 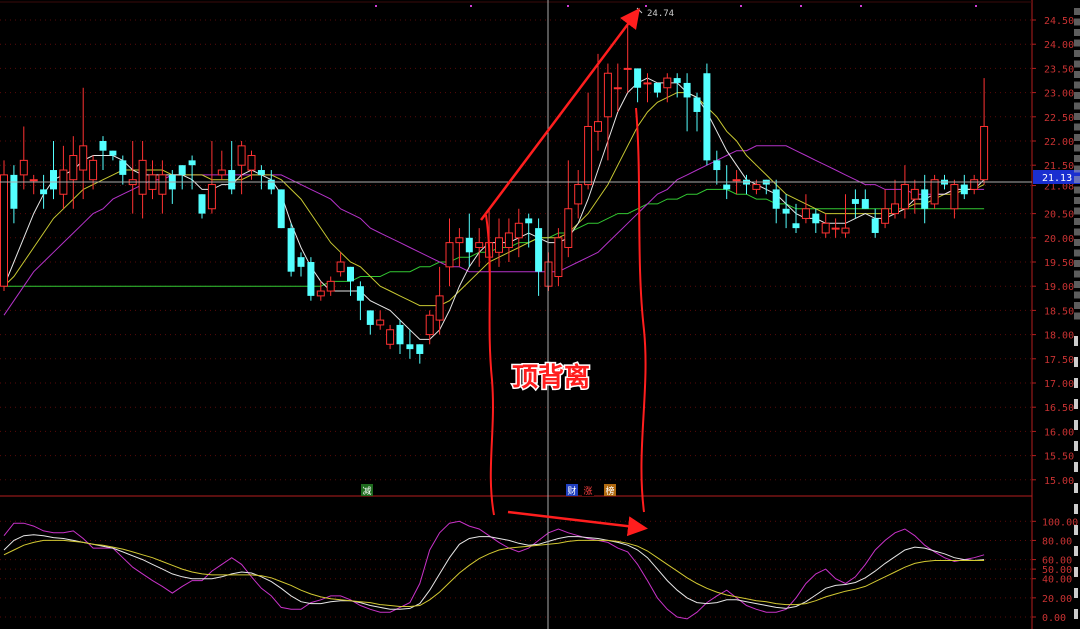 What do you see at coordinates (610, 491) in the screenshot?
I see `event-badge-label: 榜` at bounding box center [610, 491].